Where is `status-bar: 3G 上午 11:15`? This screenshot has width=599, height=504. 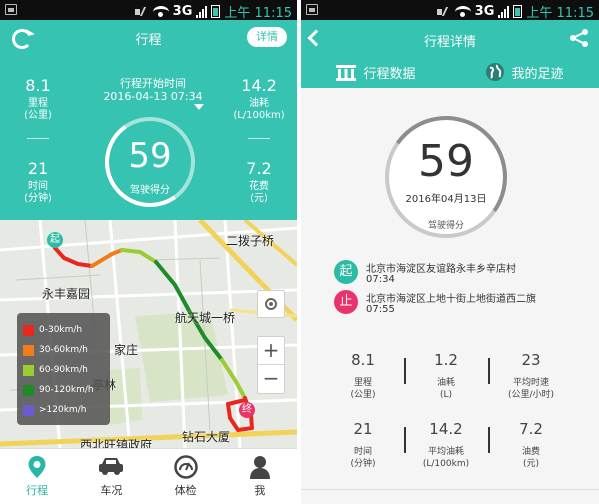 status-bar: 3G 上午 11:15 is located at coordinates (148, 10).